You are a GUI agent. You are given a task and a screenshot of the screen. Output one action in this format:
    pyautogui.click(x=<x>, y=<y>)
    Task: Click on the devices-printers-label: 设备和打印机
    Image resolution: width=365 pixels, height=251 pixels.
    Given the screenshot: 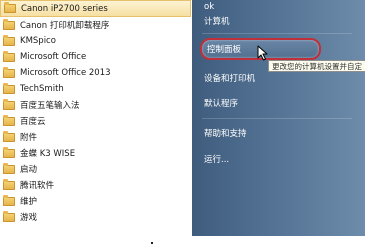 What is the action you would take?
    pyautogui.click(x=230, y=79)
    